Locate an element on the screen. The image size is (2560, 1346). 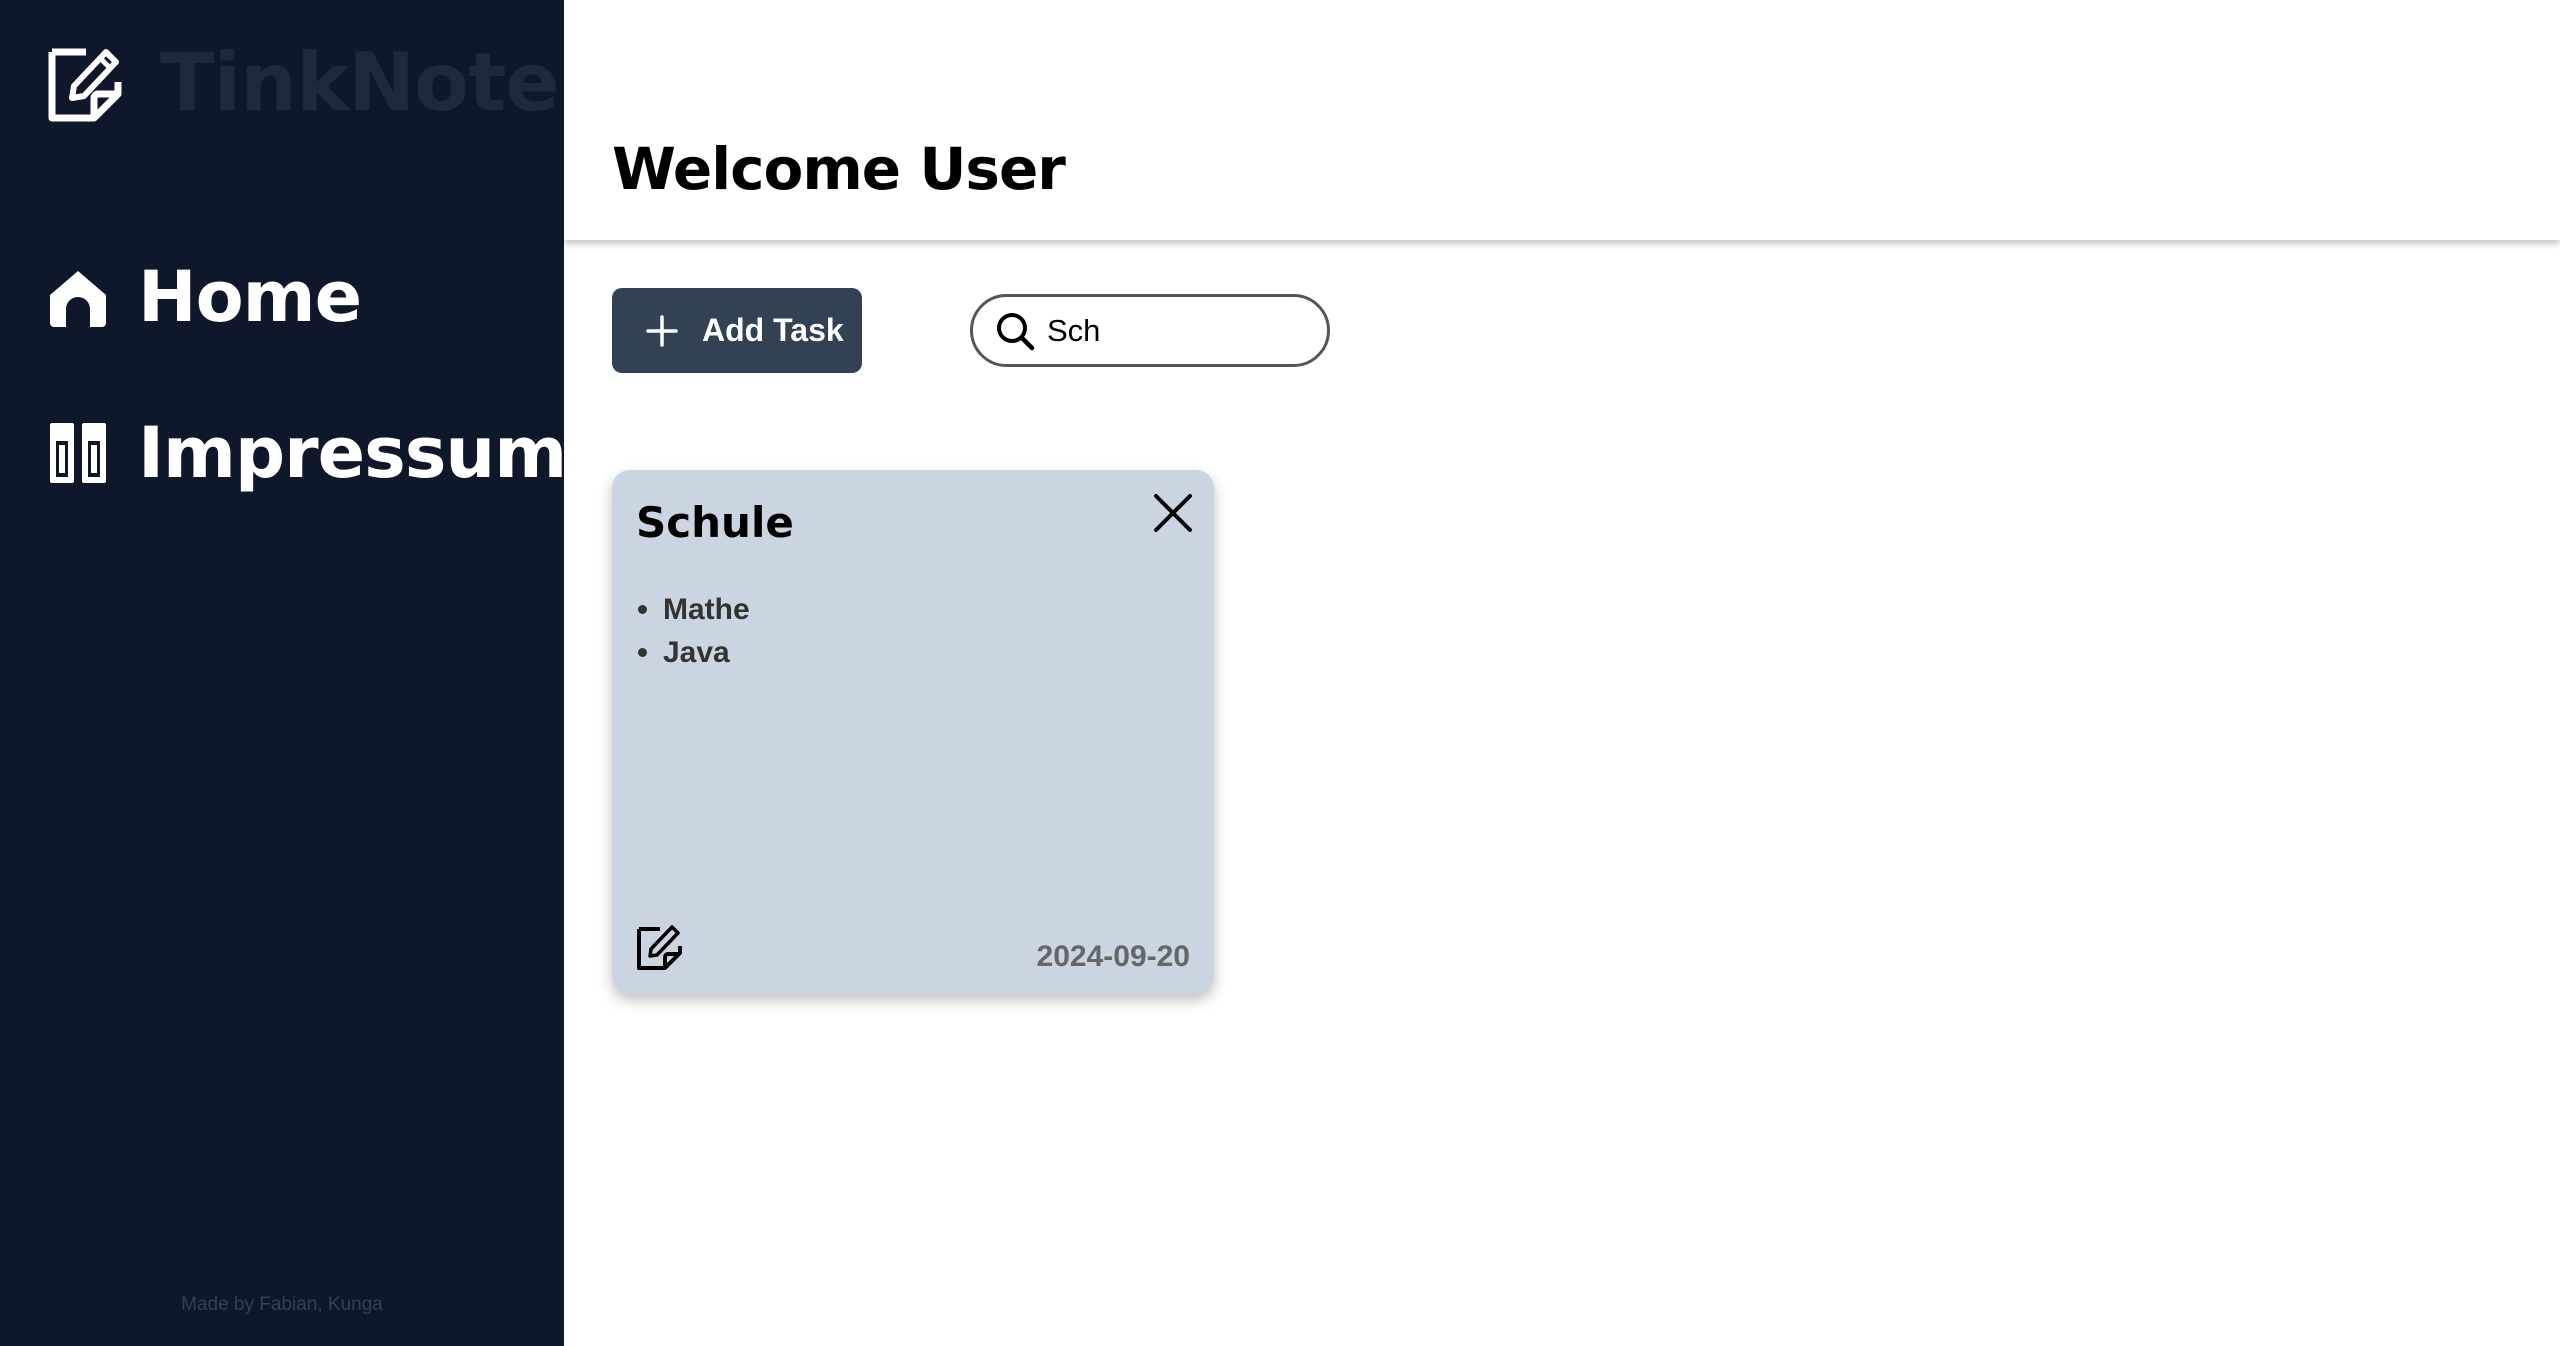
plus-icon is located at coordinates (662, 330).